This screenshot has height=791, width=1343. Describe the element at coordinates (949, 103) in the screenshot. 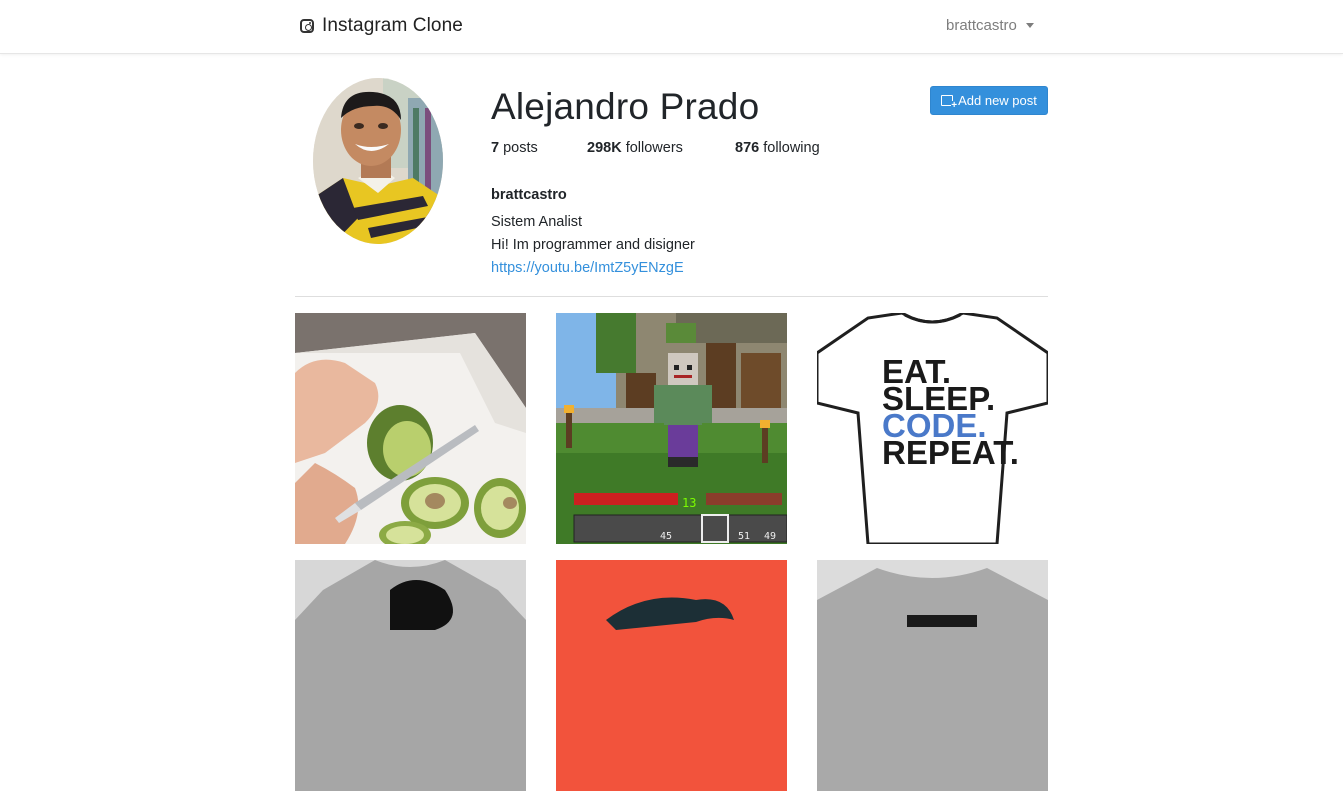

I see `image-add-icon` at that location.